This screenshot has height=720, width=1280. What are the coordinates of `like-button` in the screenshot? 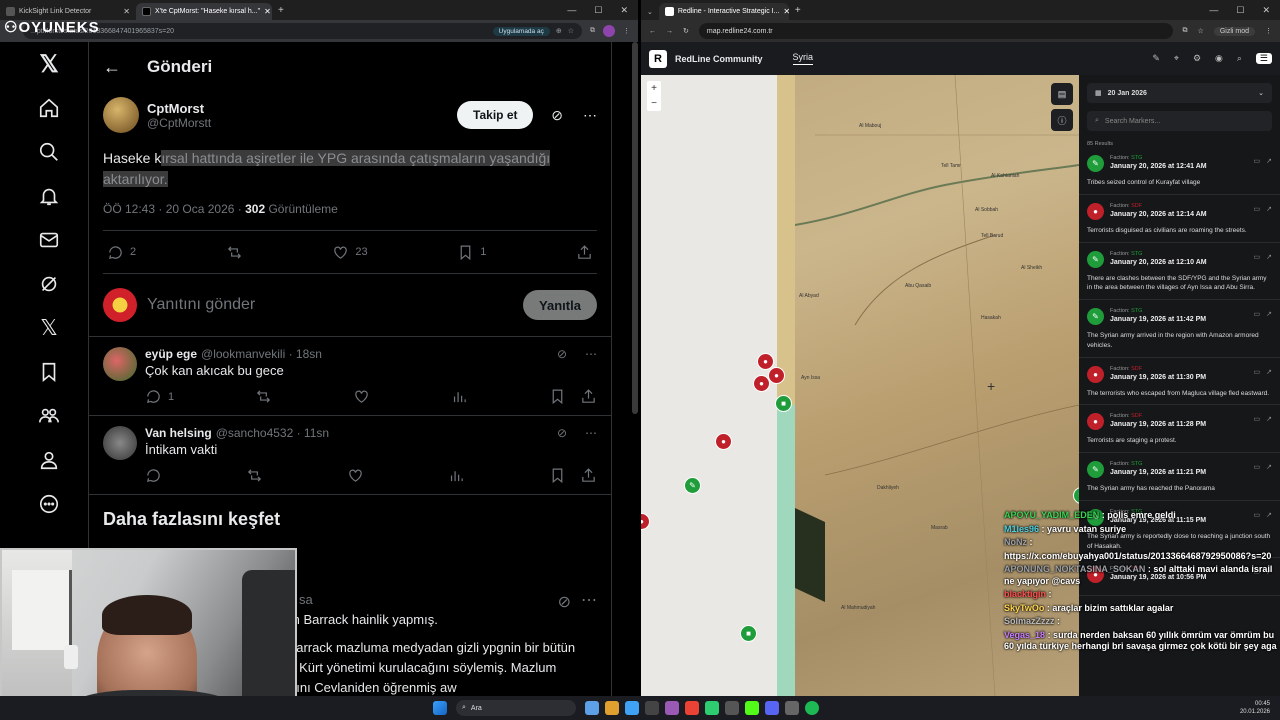 It's located at (361, 396).